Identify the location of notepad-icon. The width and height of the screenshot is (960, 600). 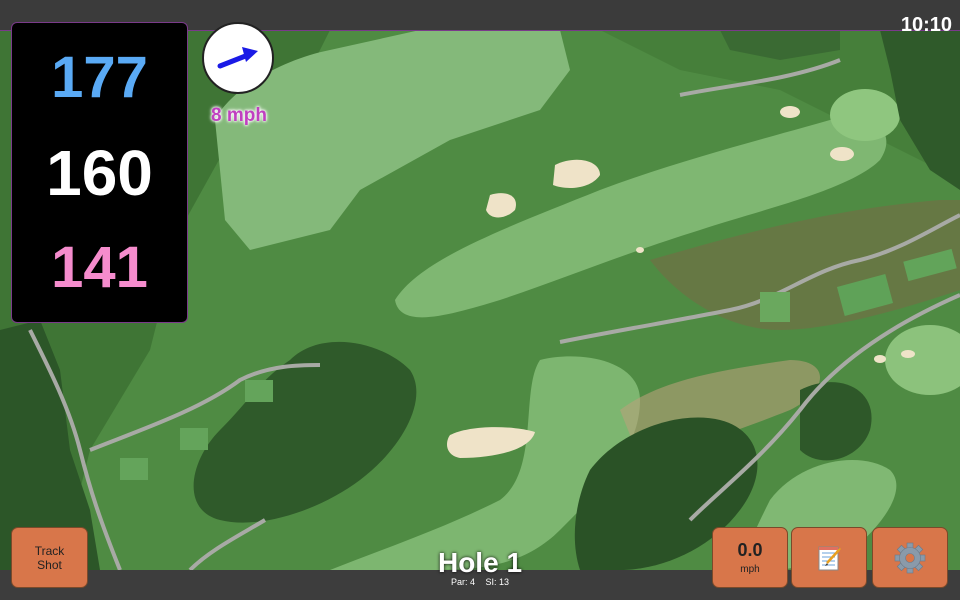
(829, 558).